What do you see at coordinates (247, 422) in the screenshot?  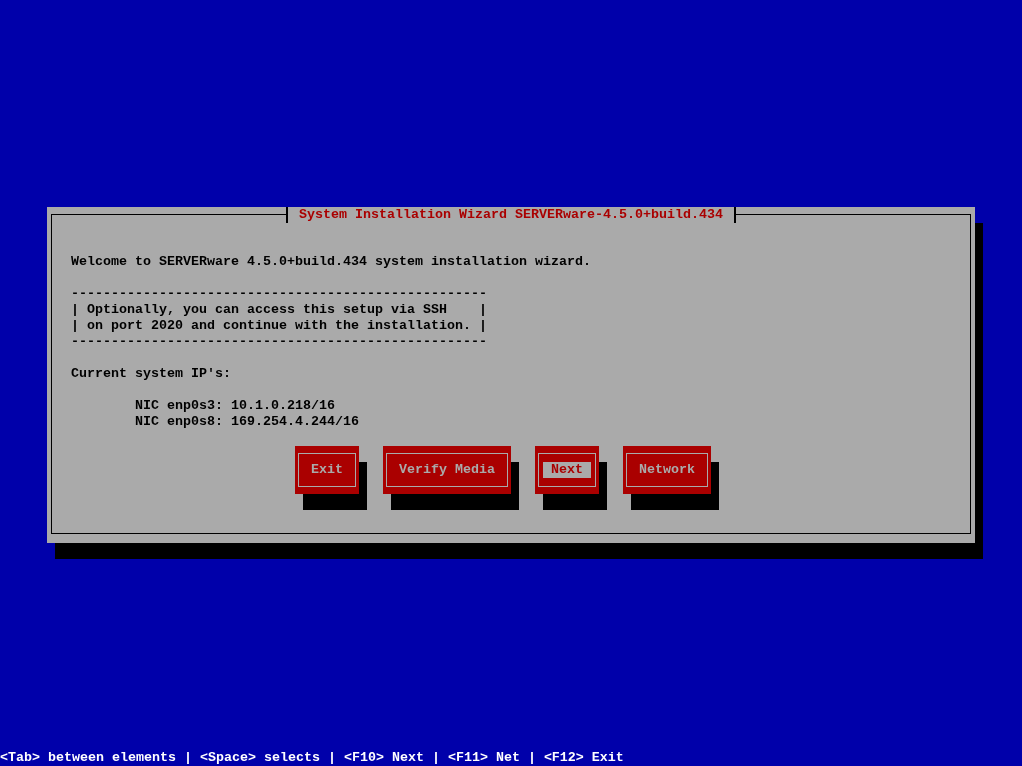 I see `nic-address-text: NIC enp0s8: 169.254.4.244/16` at bounding box center [247, 422].